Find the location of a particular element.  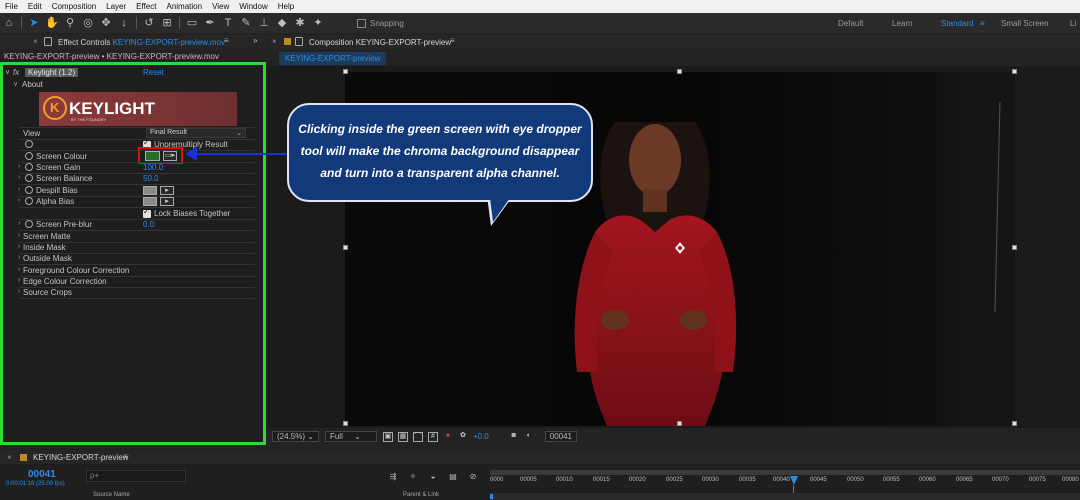

rectangle-tool-icon: ▭ is located at coordinates (192, 23).